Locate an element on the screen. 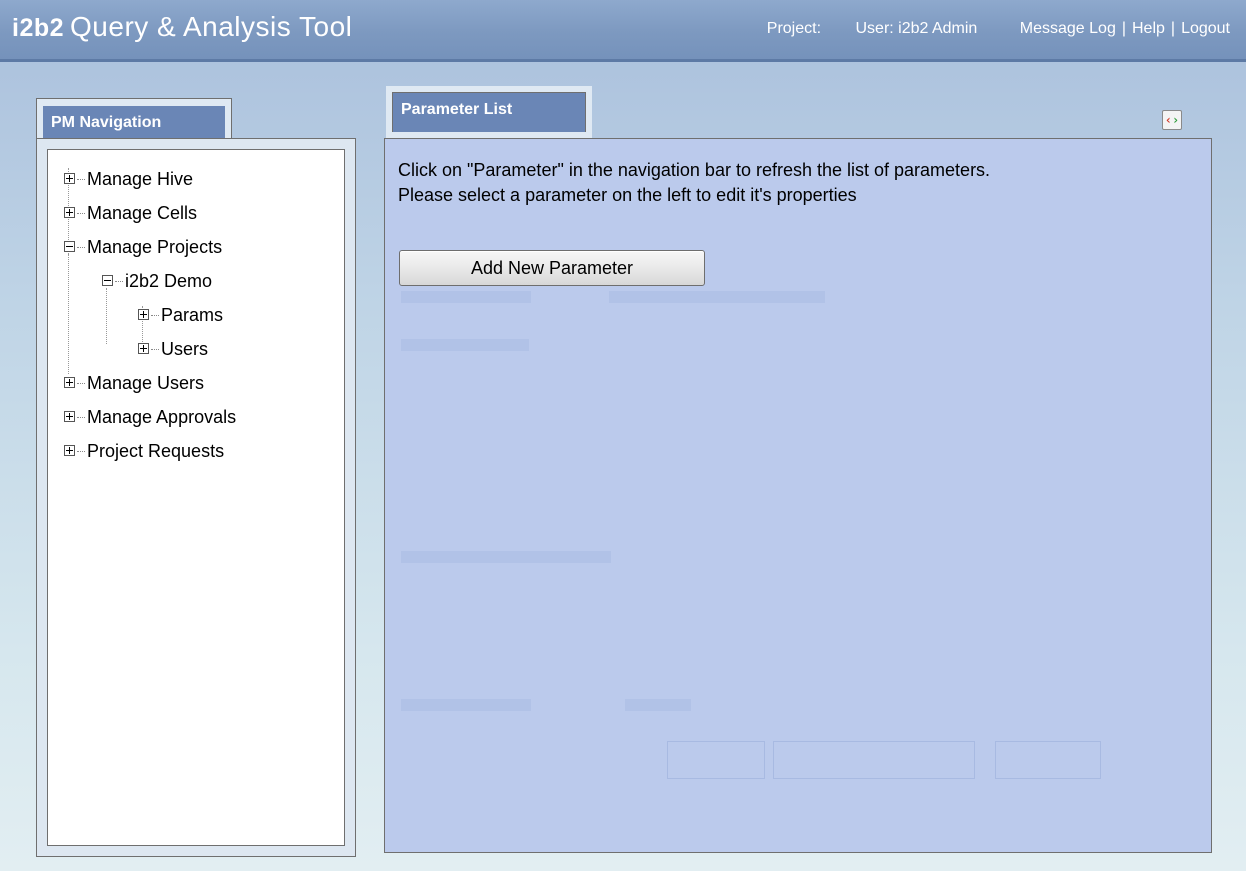 This screenshot has width=1246, height=871. parameter-list-tab-label: Parameter List is located at coordinates (489, 112).